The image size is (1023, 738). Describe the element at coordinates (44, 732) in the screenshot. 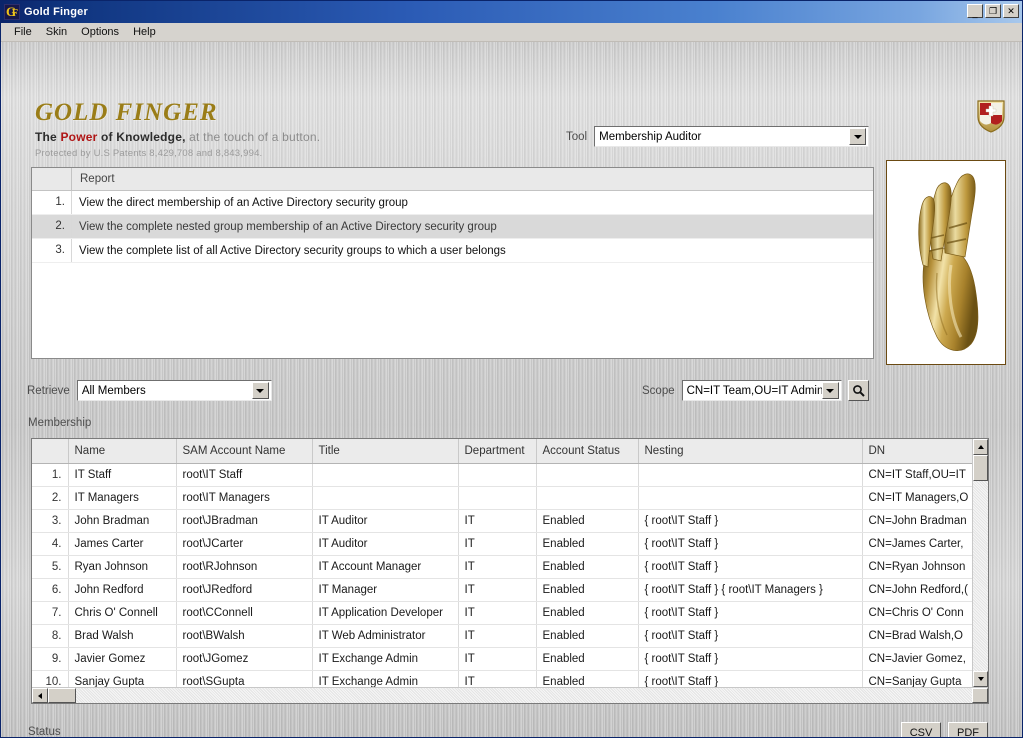

I see `status-bar-label: Status` at that location.